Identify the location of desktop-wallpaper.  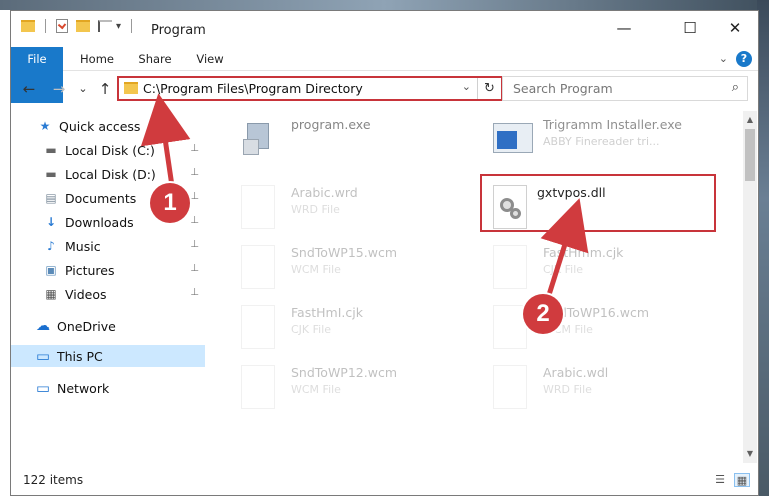
(384, 5).